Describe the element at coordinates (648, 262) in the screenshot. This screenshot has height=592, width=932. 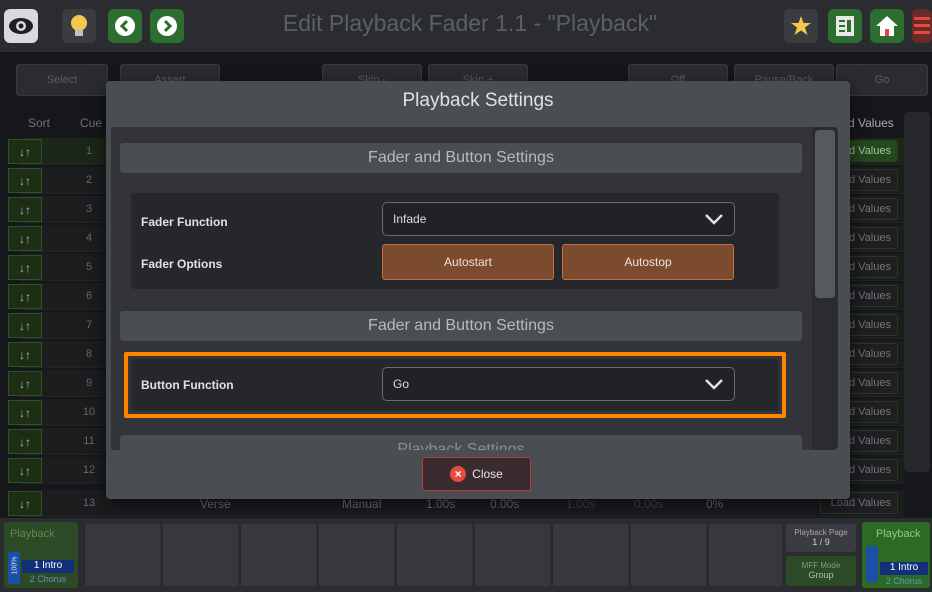
I see `autostop-button: Autostop` at that location.